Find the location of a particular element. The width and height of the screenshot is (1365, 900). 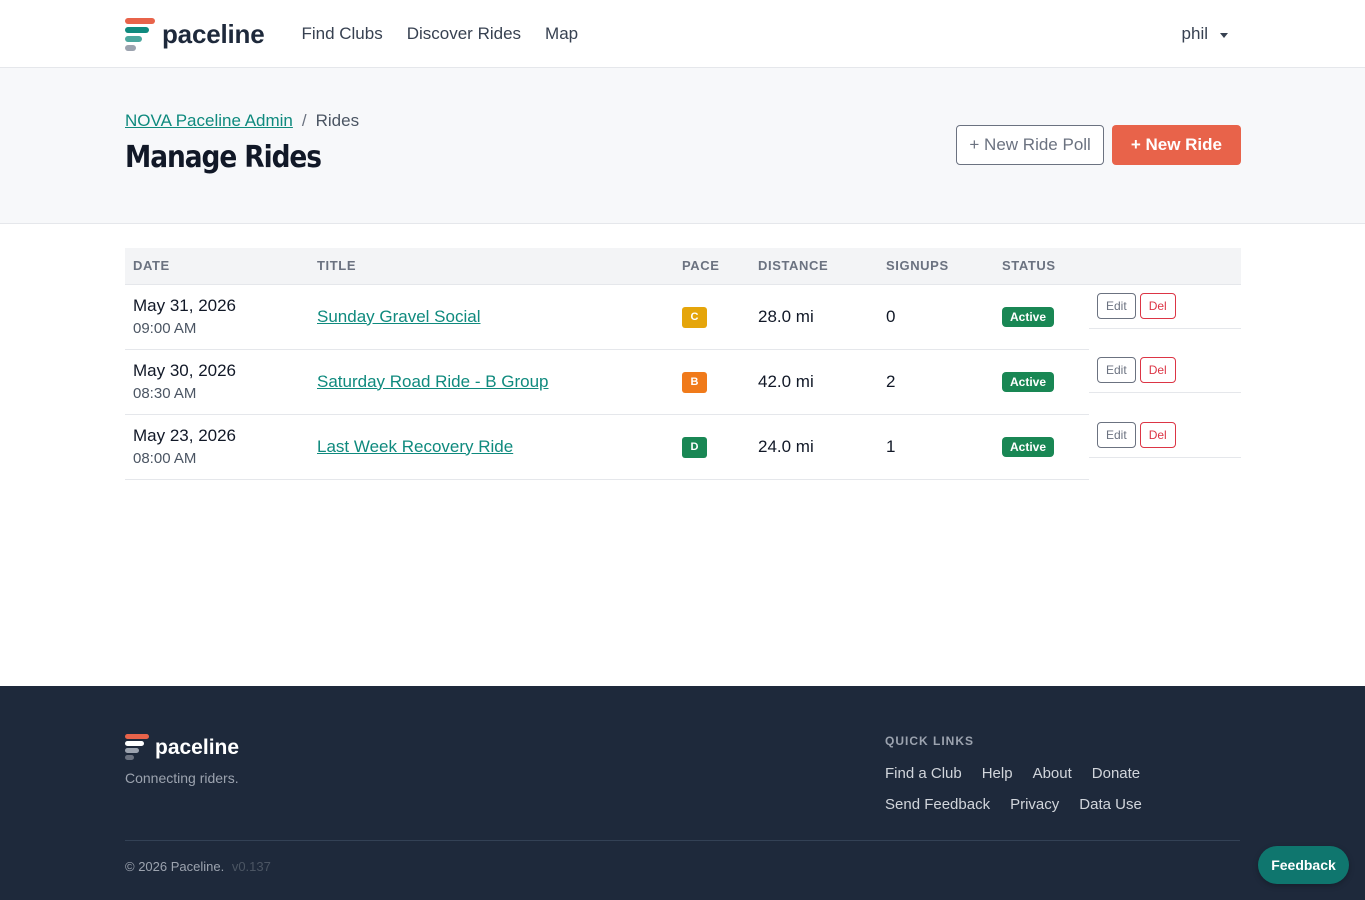

ride-title-cell: Last Week Recovery Ride is located at coordinates (491, 447).